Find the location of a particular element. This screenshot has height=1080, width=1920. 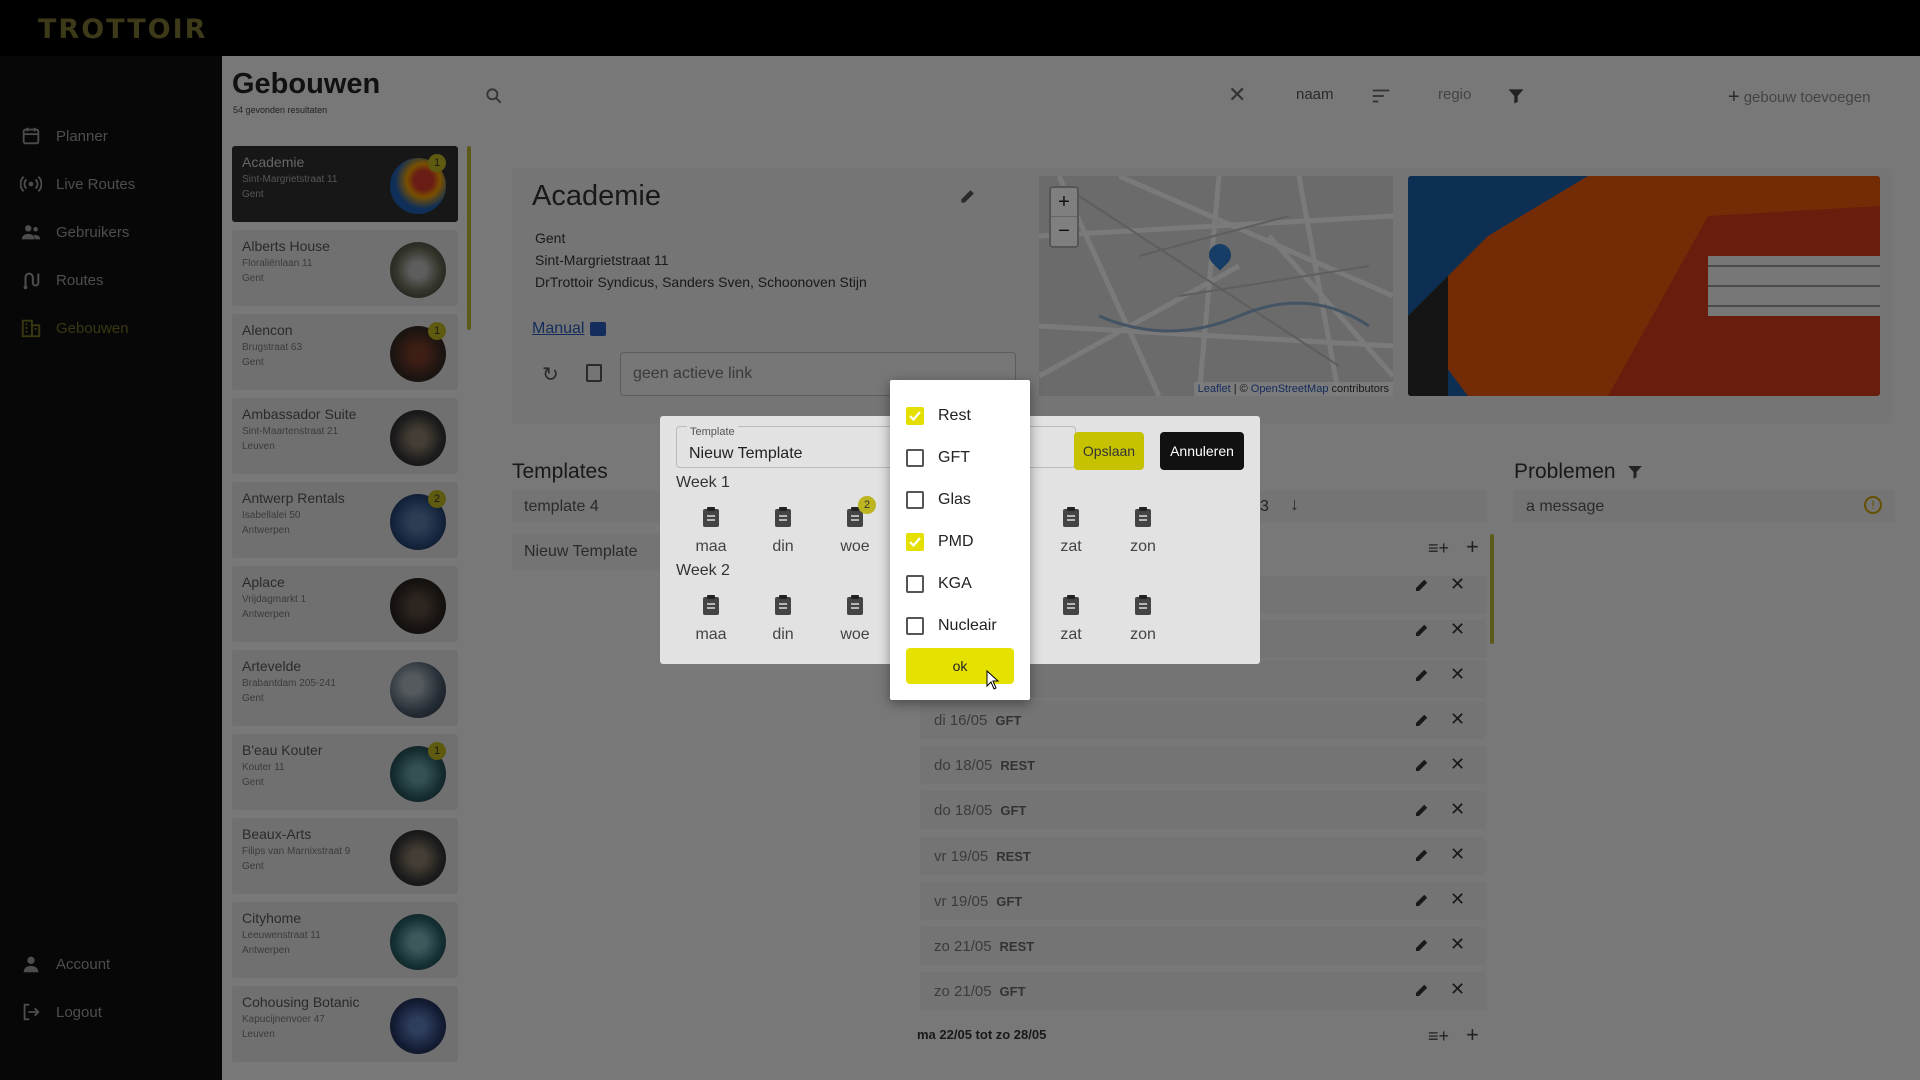

option-label: Nucleair is located at coordinates (967, 625).